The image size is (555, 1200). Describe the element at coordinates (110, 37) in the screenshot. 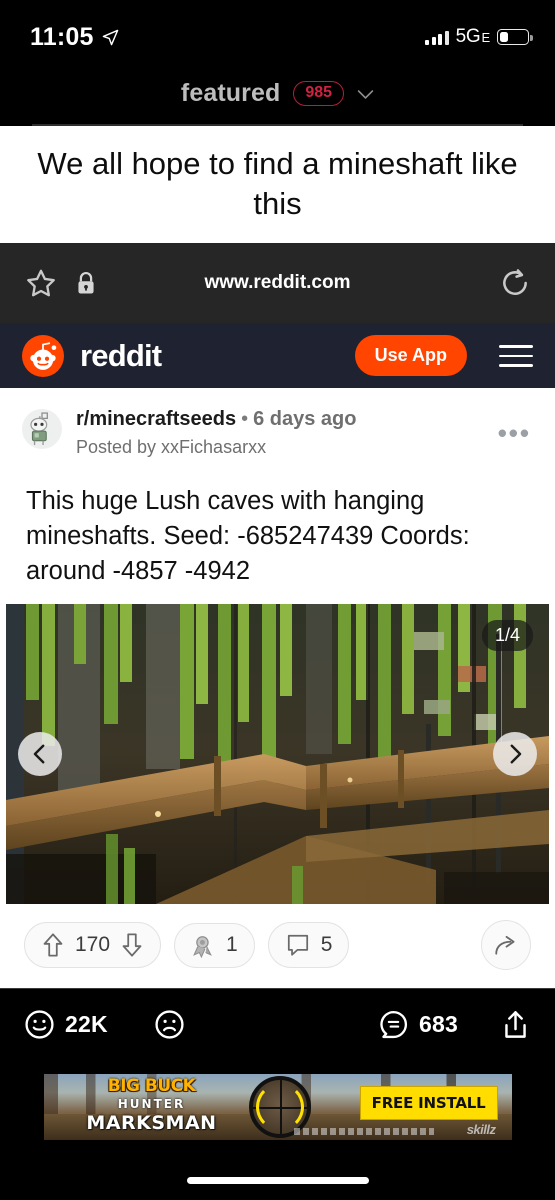

I see `location-arrow-icon` at that location.